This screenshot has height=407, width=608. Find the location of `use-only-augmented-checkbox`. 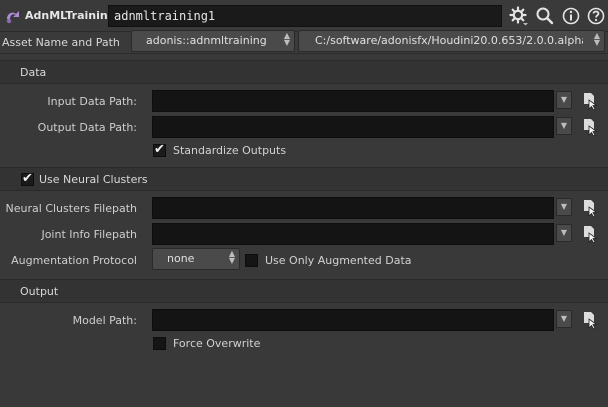

use-only-augmented-checkbox is located at coordinates (251, 260).